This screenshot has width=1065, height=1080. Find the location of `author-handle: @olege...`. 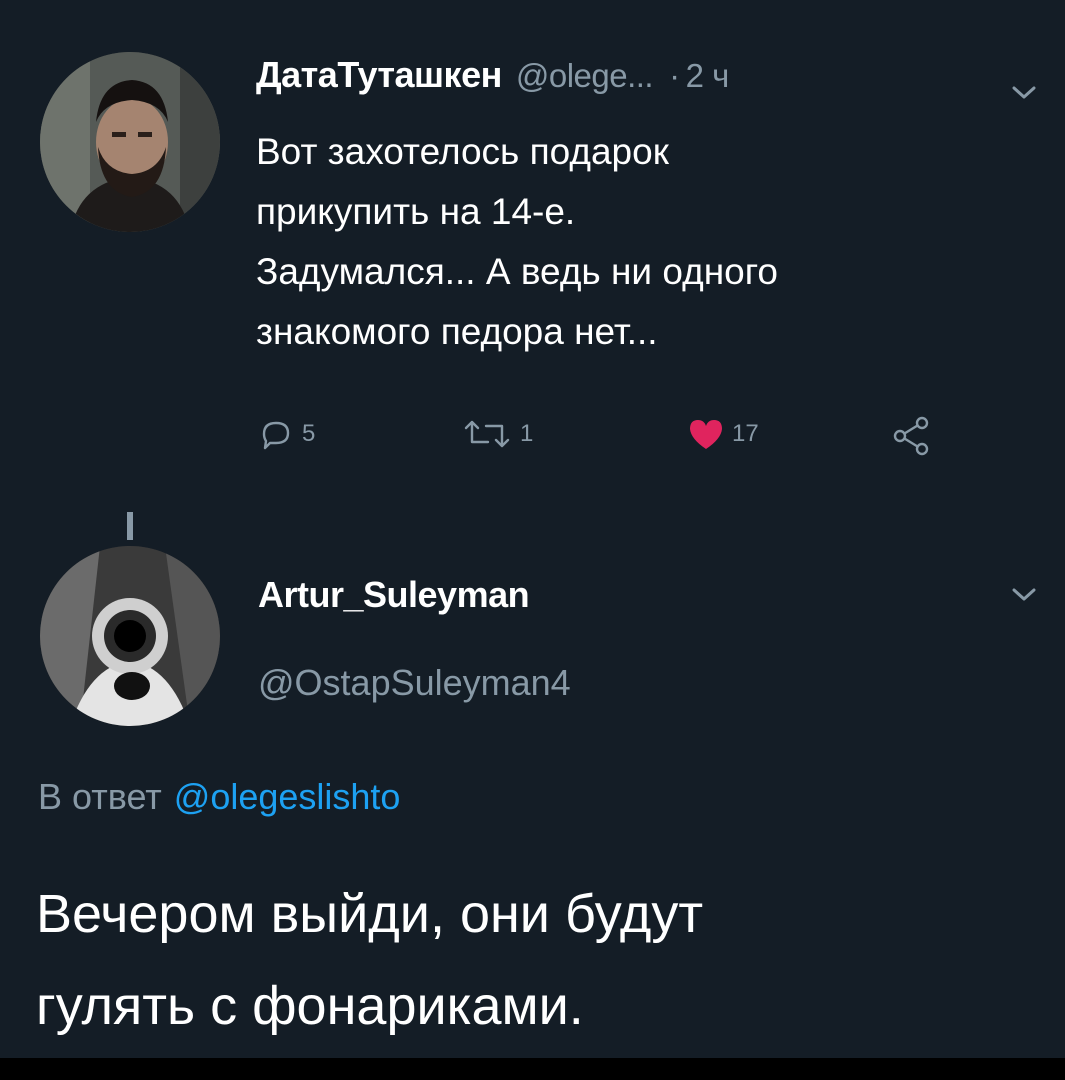

author-handle: @olege... is located at coordinates (585, 76).